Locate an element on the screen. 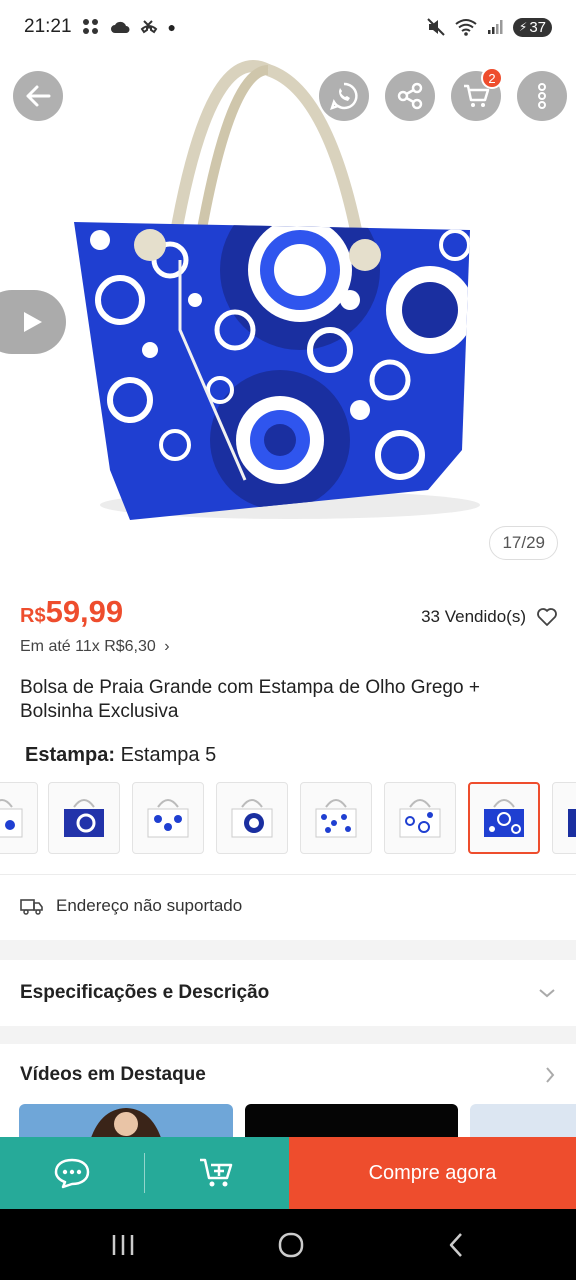  status-time: 21:21 is located at coordinates (48, 26).